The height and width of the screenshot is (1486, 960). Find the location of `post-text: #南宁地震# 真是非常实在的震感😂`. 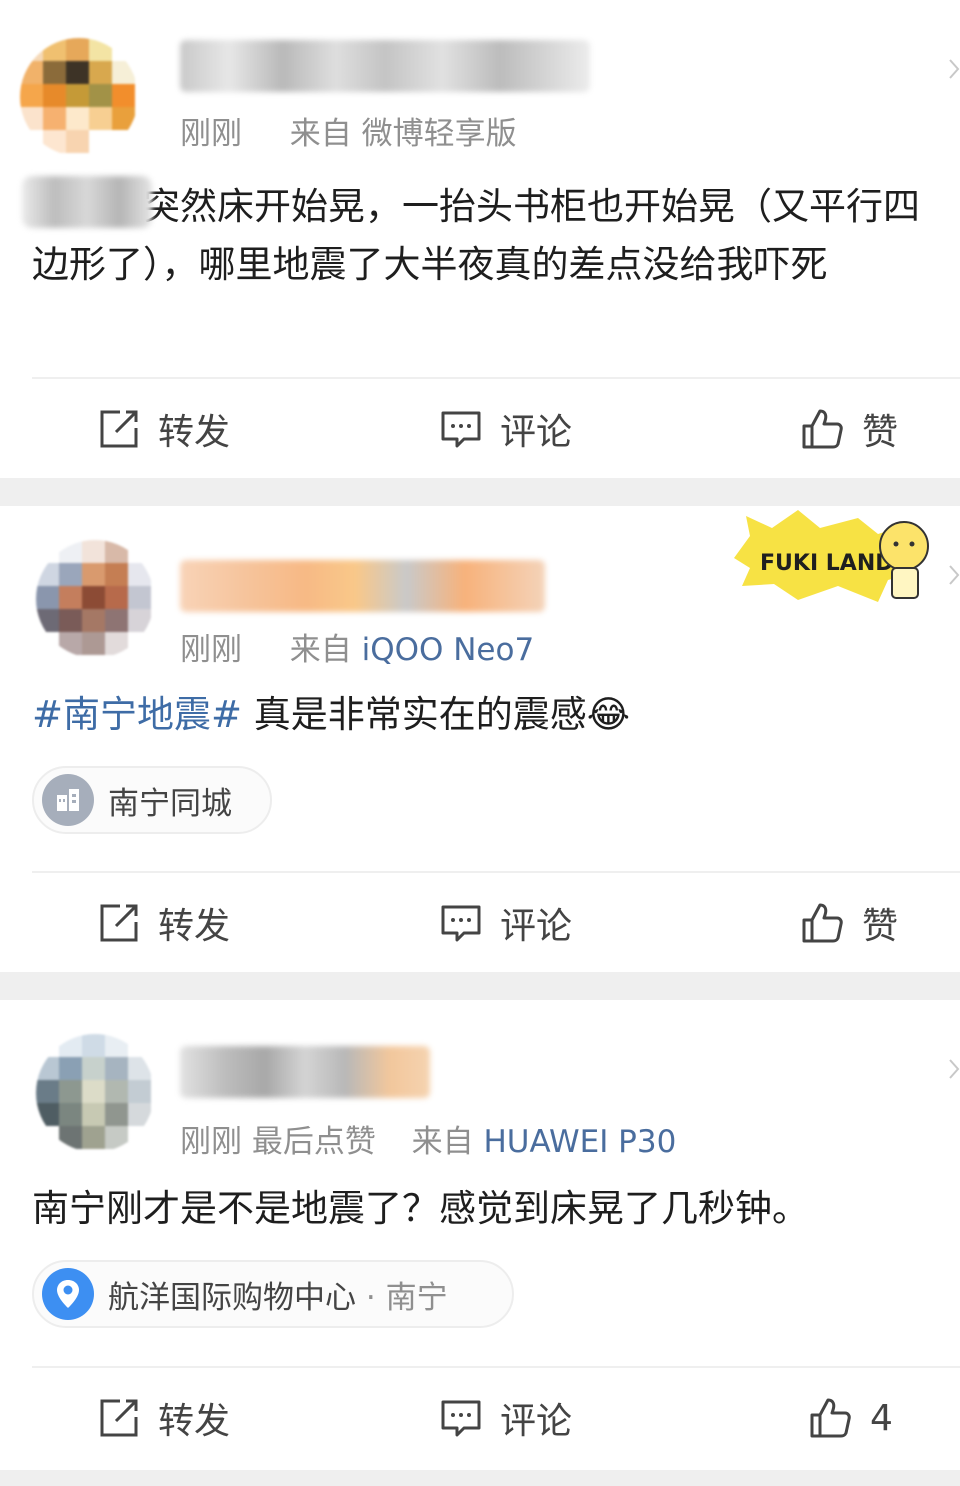

post-text: #南宁地震# 真是非常实在的震感😂 is located at coordinates (489, 715).